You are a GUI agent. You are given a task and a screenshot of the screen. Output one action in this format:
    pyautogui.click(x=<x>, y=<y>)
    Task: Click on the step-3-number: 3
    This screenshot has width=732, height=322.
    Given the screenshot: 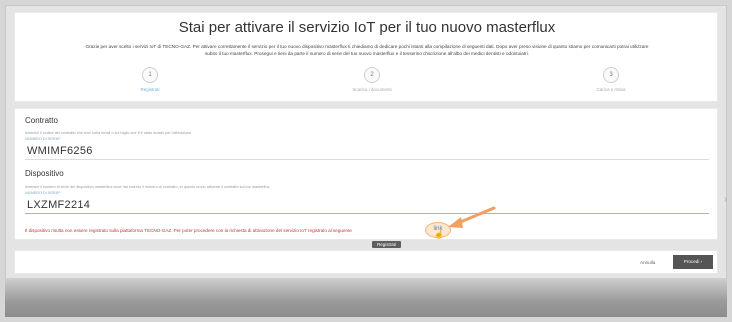 What is the action you would take?
    pyautogui.click(x=611, y=75)
    